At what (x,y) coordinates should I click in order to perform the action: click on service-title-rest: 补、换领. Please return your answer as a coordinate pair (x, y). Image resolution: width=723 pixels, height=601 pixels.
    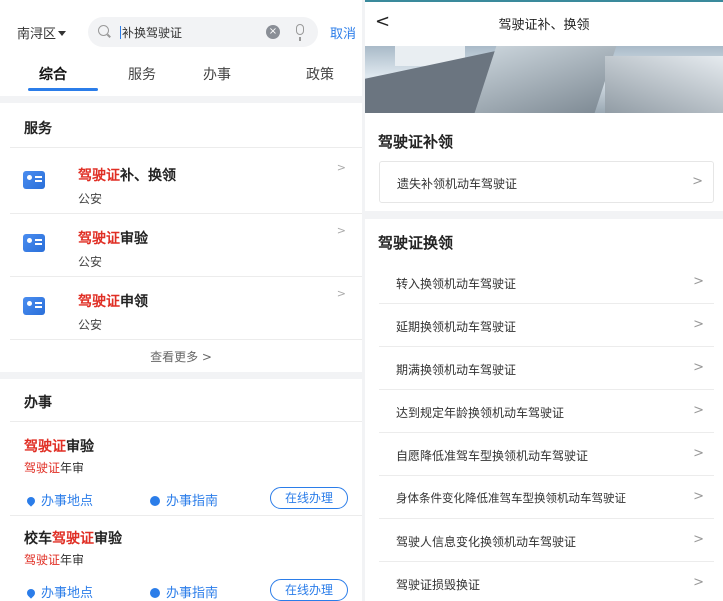
    Looking at the image, I should click on (148, 176).